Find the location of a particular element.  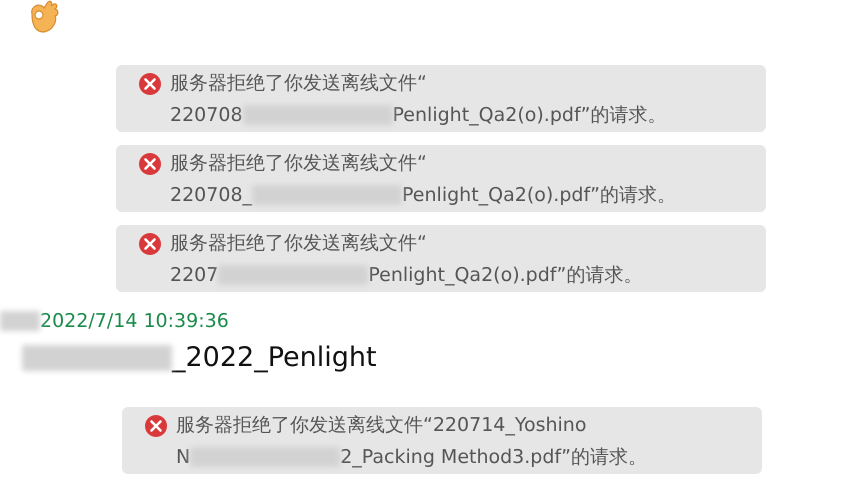

notice-text: 220708 is located at coordinates (206, 115).